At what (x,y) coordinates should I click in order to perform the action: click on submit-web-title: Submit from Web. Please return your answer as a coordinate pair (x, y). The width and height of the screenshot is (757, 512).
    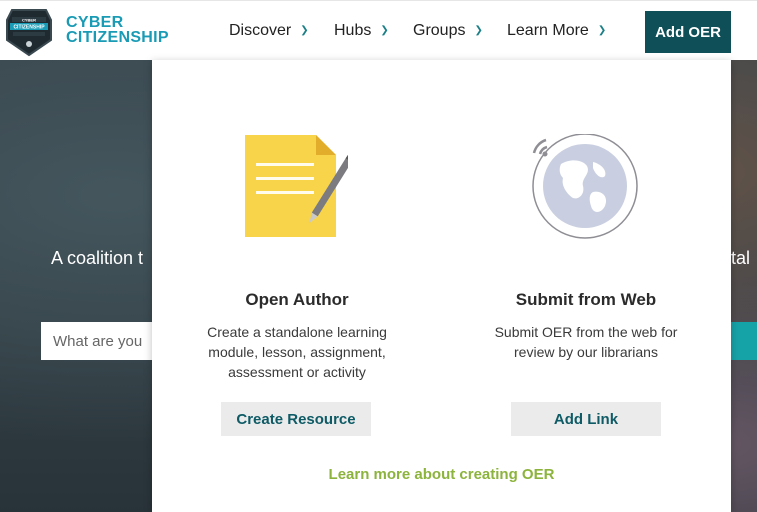
    Looking at the image, I should click on (586, 299).